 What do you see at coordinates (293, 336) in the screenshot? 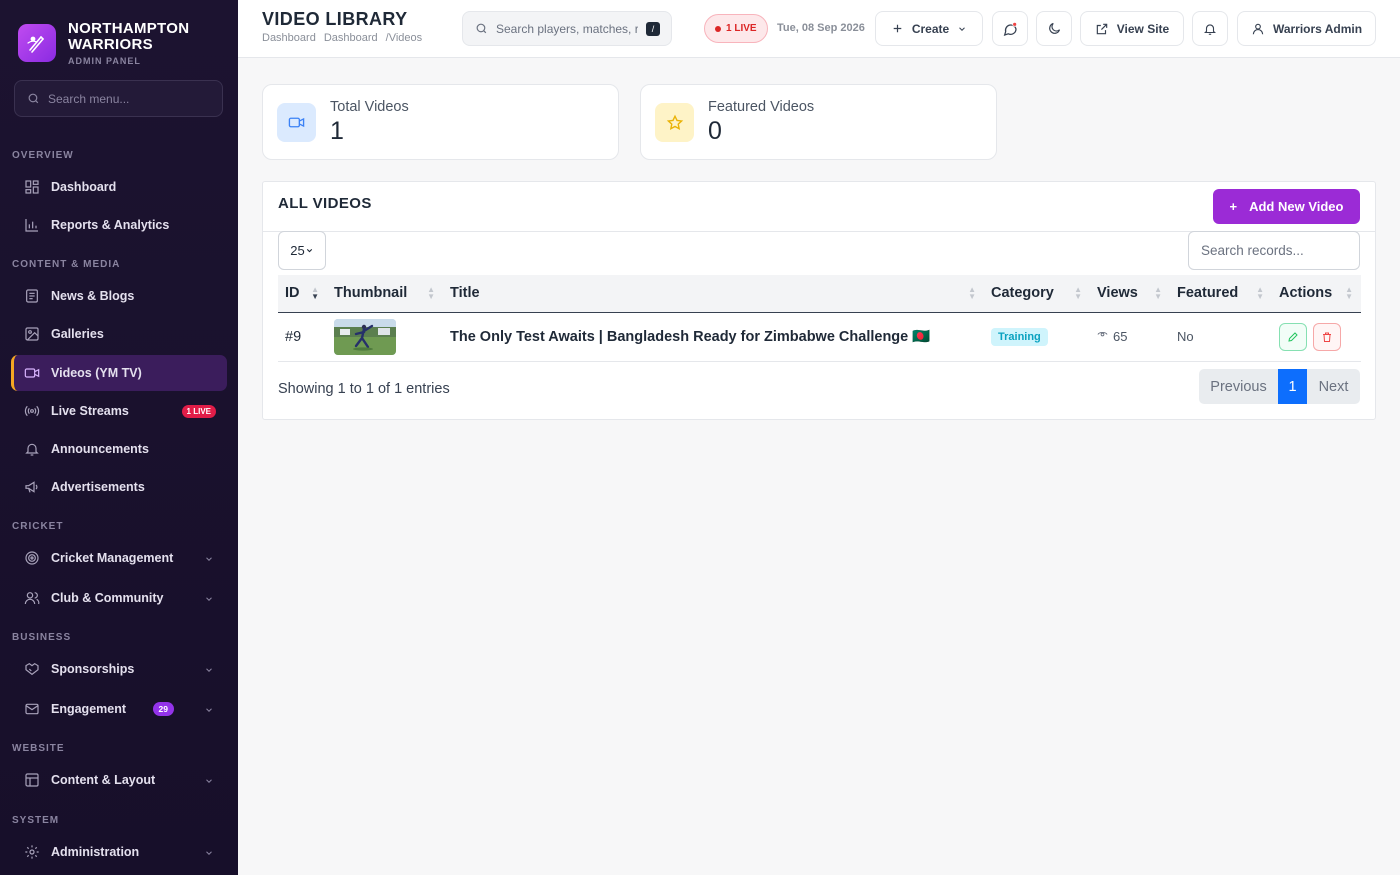
I see `video-id: #9` at bounding box center [293, 336].